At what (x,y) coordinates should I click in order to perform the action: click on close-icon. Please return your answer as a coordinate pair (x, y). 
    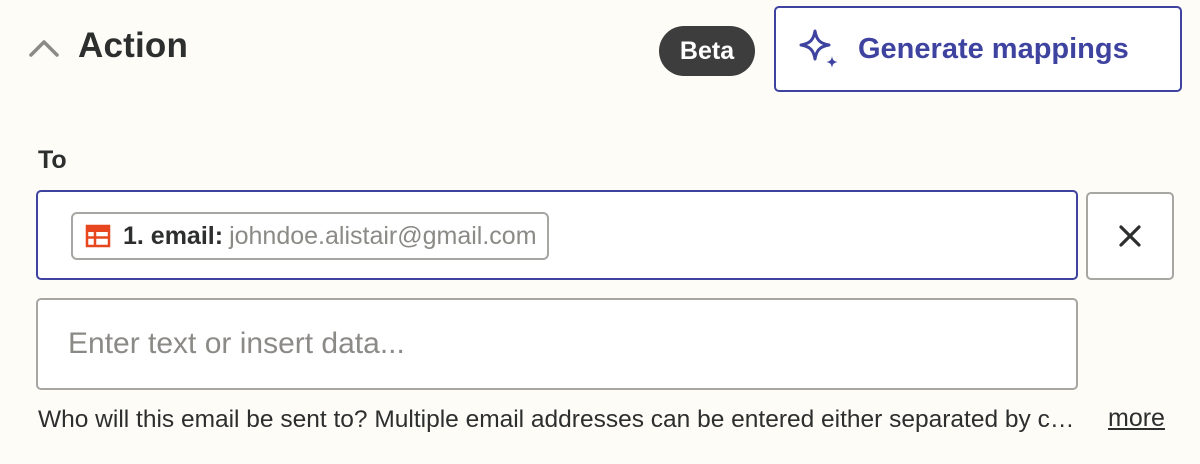
    Looking at the image, I should click on (1130, 236).